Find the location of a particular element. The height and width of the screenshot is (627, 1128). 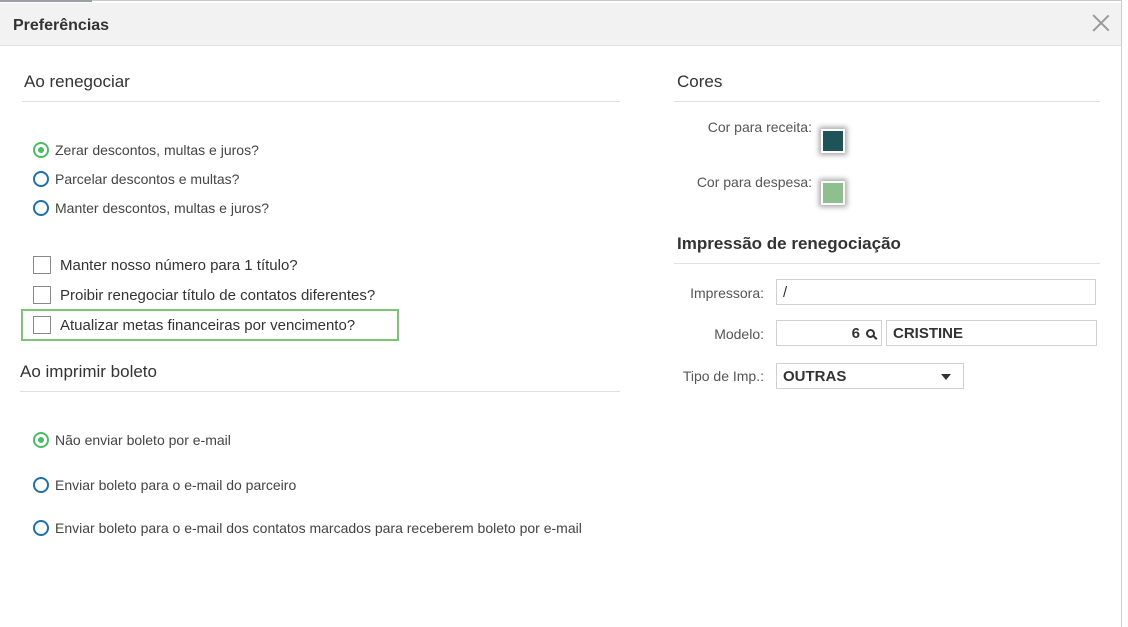

radio-enviar-parceiro: Enviar boleto para o e-mail do parceiro is located at coordinates (164, 485).